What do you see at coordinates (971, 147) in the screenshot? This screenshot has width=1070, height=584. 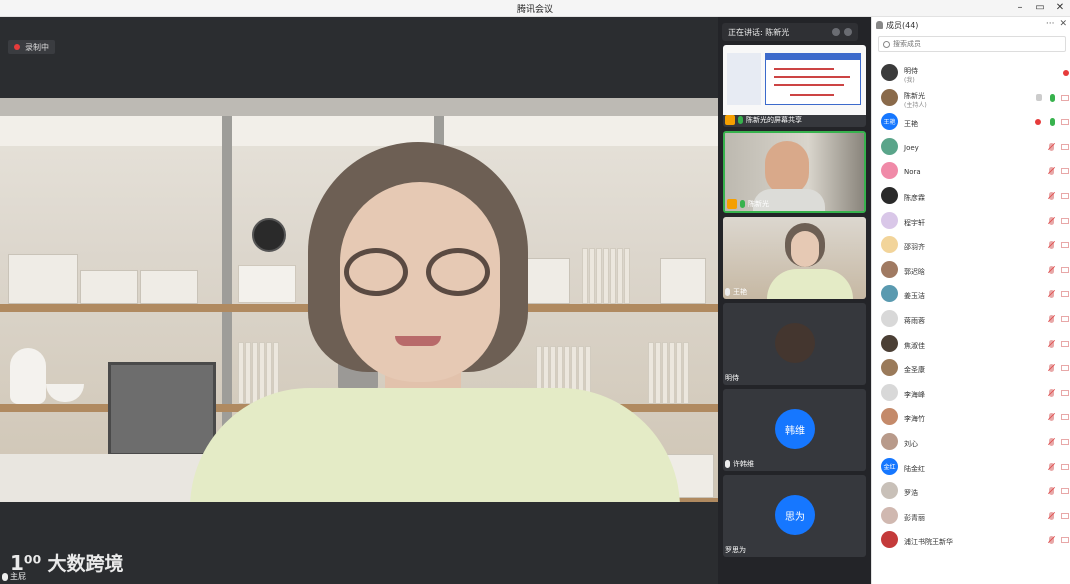 I see `member-row: Joey` at bounding box center [971, 147].